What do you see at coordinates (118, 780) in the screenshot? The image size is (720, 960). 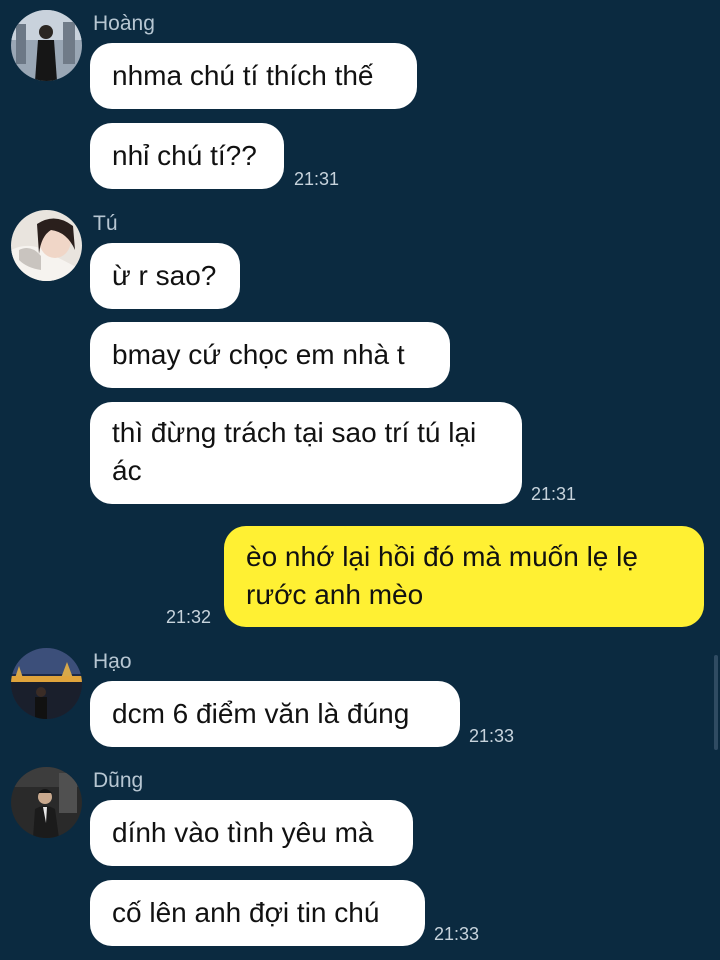 I see `sender-name-dung: Dũng` at bounding box center [118, 780].